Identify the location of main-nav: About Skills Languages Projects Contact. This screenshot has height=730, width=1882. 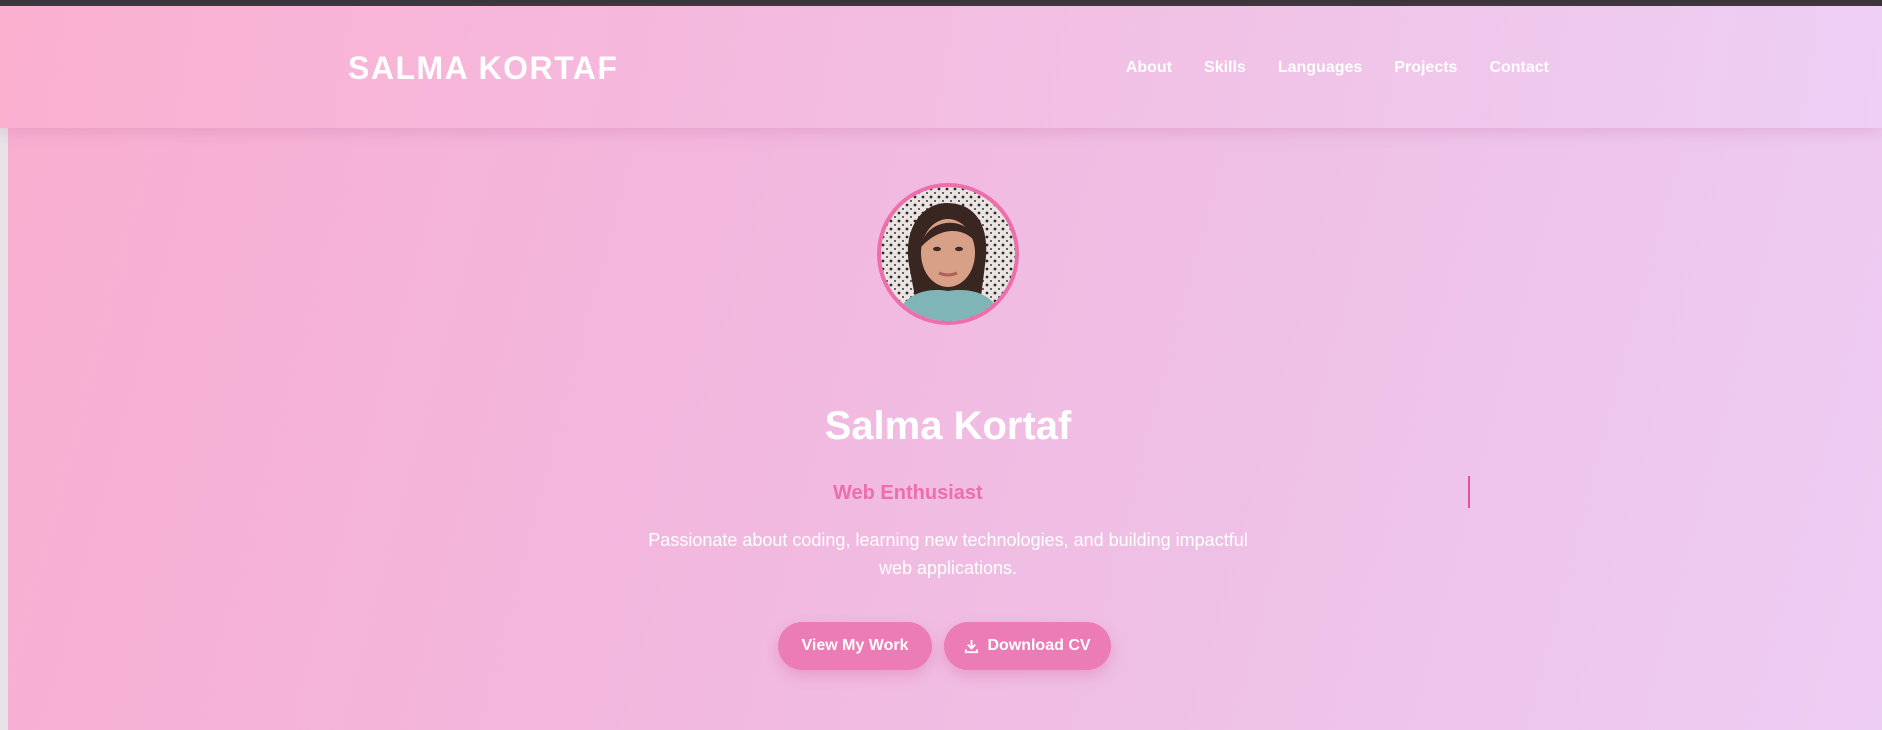
(1337, 68).